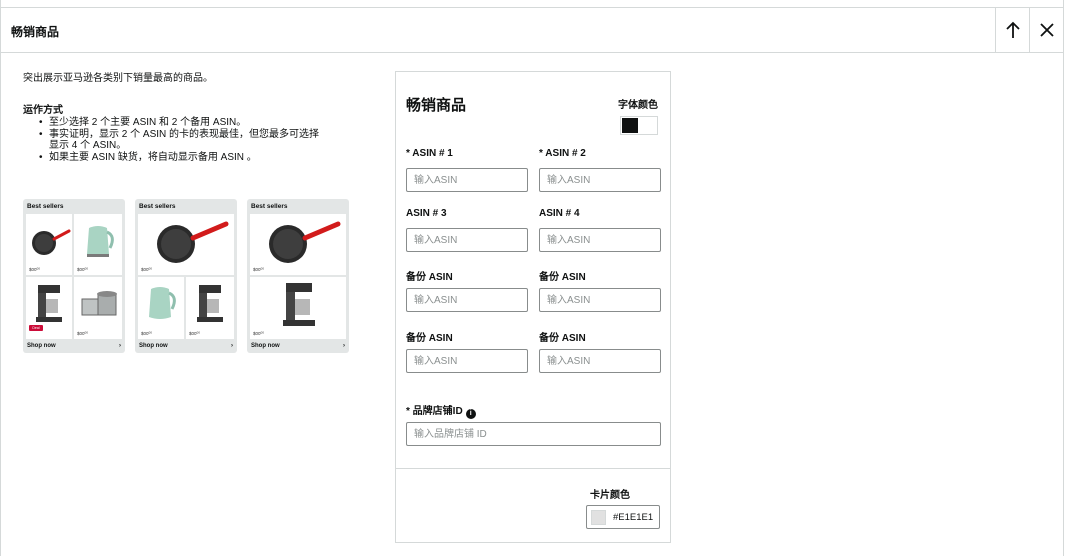 The height and width of the screenshot is (556, 1080). I want to click on move-up-button, so click(1012, 30).